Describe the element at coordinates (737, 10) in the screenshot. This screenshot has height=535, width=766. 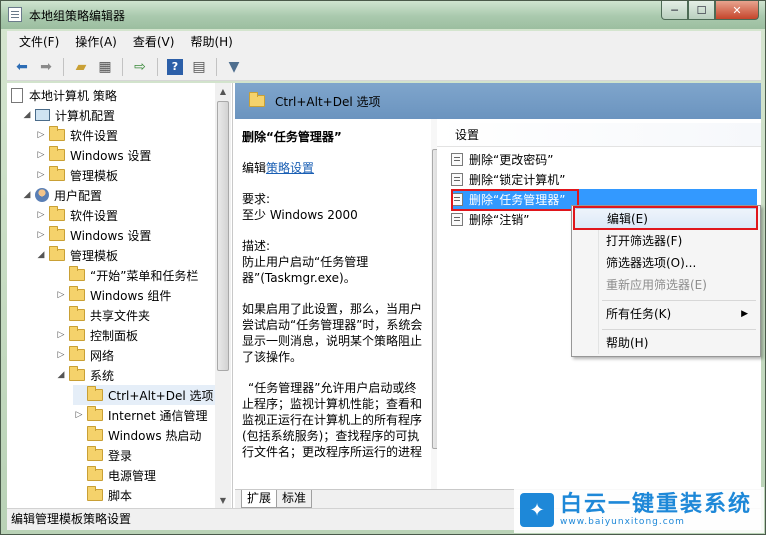
I see `close-button: ✕` at that location.